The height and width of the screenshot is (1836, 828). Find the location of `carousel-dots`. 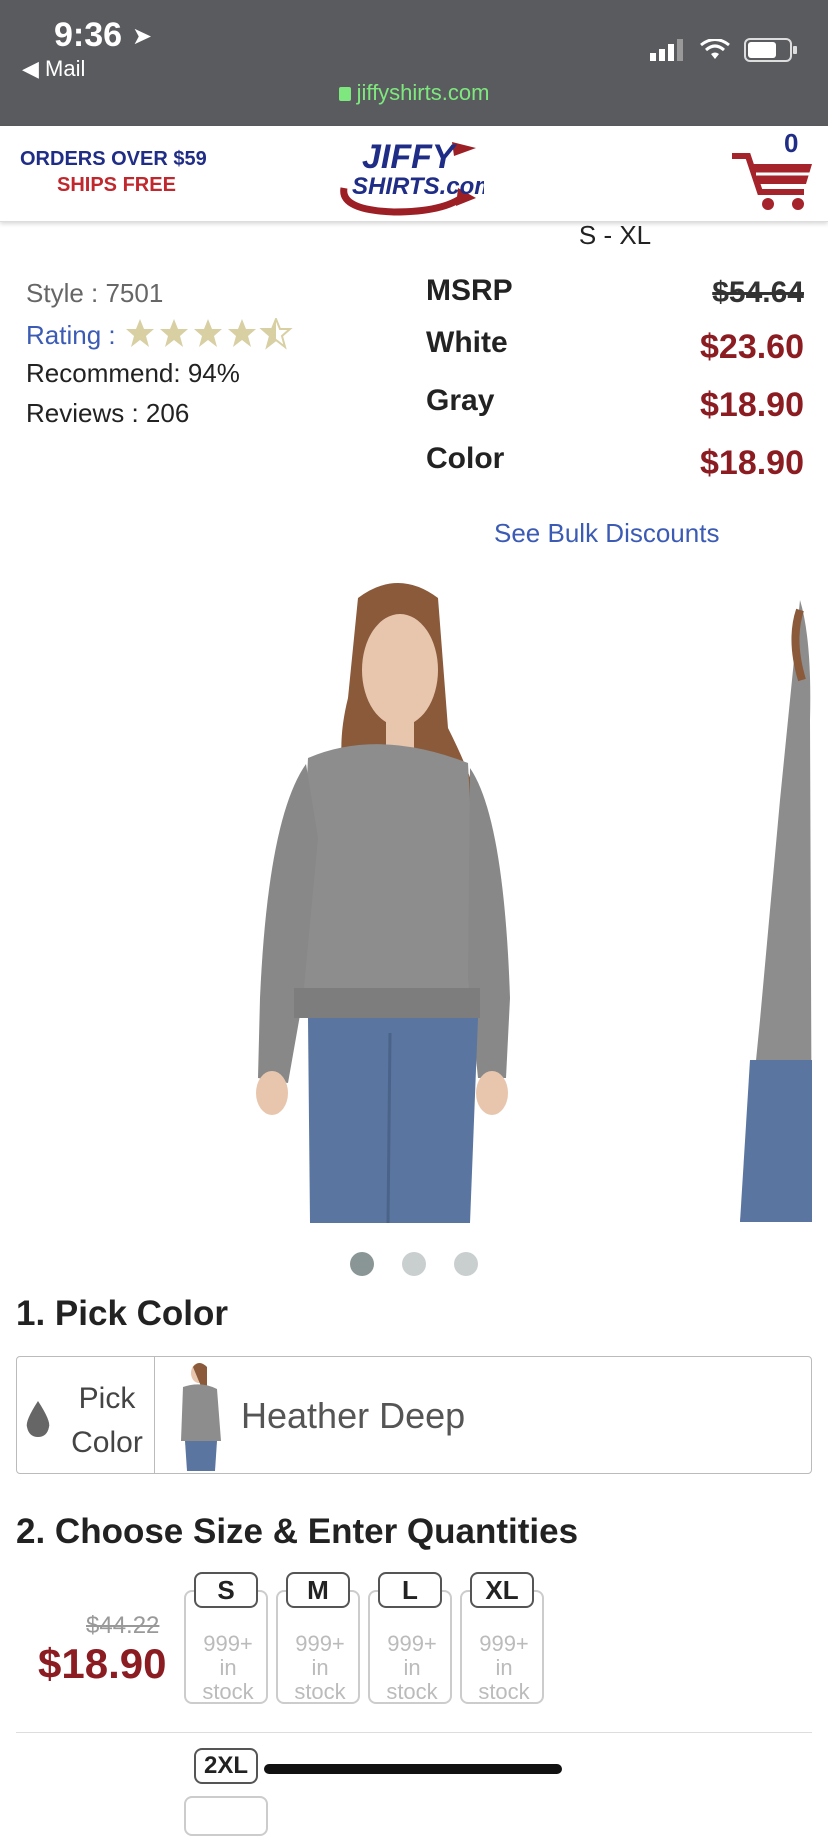

carousel-dots is located at coordinates (414, 1264).